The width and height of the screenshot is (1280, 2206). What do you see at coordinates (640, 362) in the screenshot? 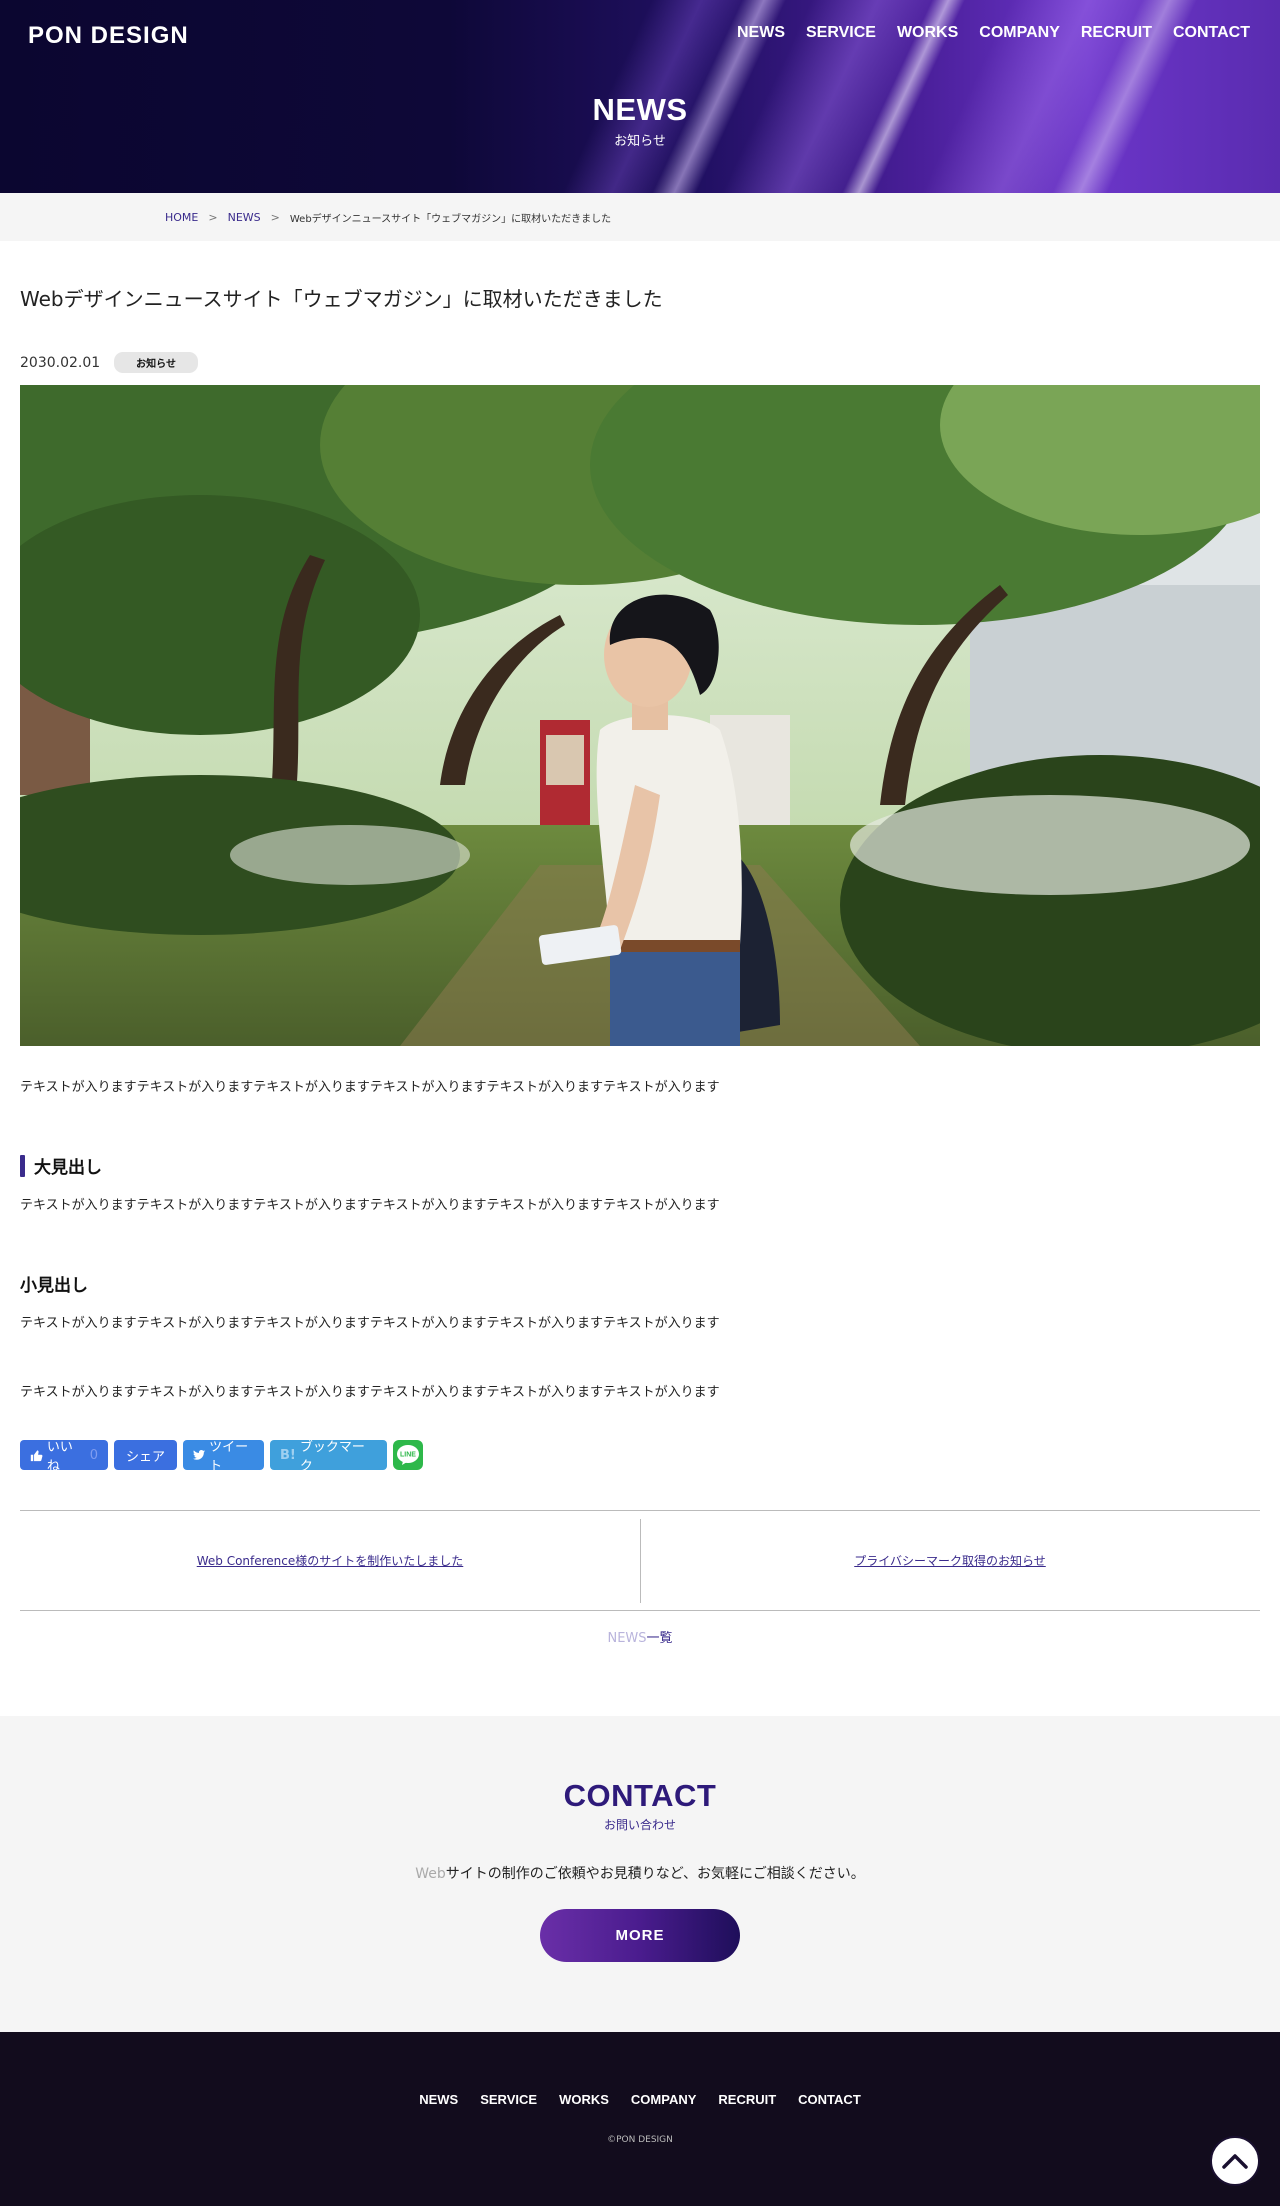
I see `article-meta: 2030.02.01 お知らせ` at bounding box center [640, 362].